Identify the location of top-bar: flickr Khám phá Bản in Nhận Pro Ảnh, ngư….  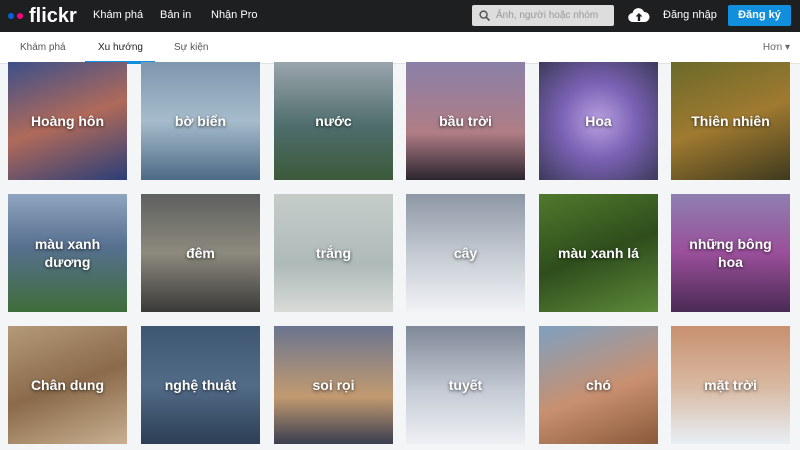
(400, 16).